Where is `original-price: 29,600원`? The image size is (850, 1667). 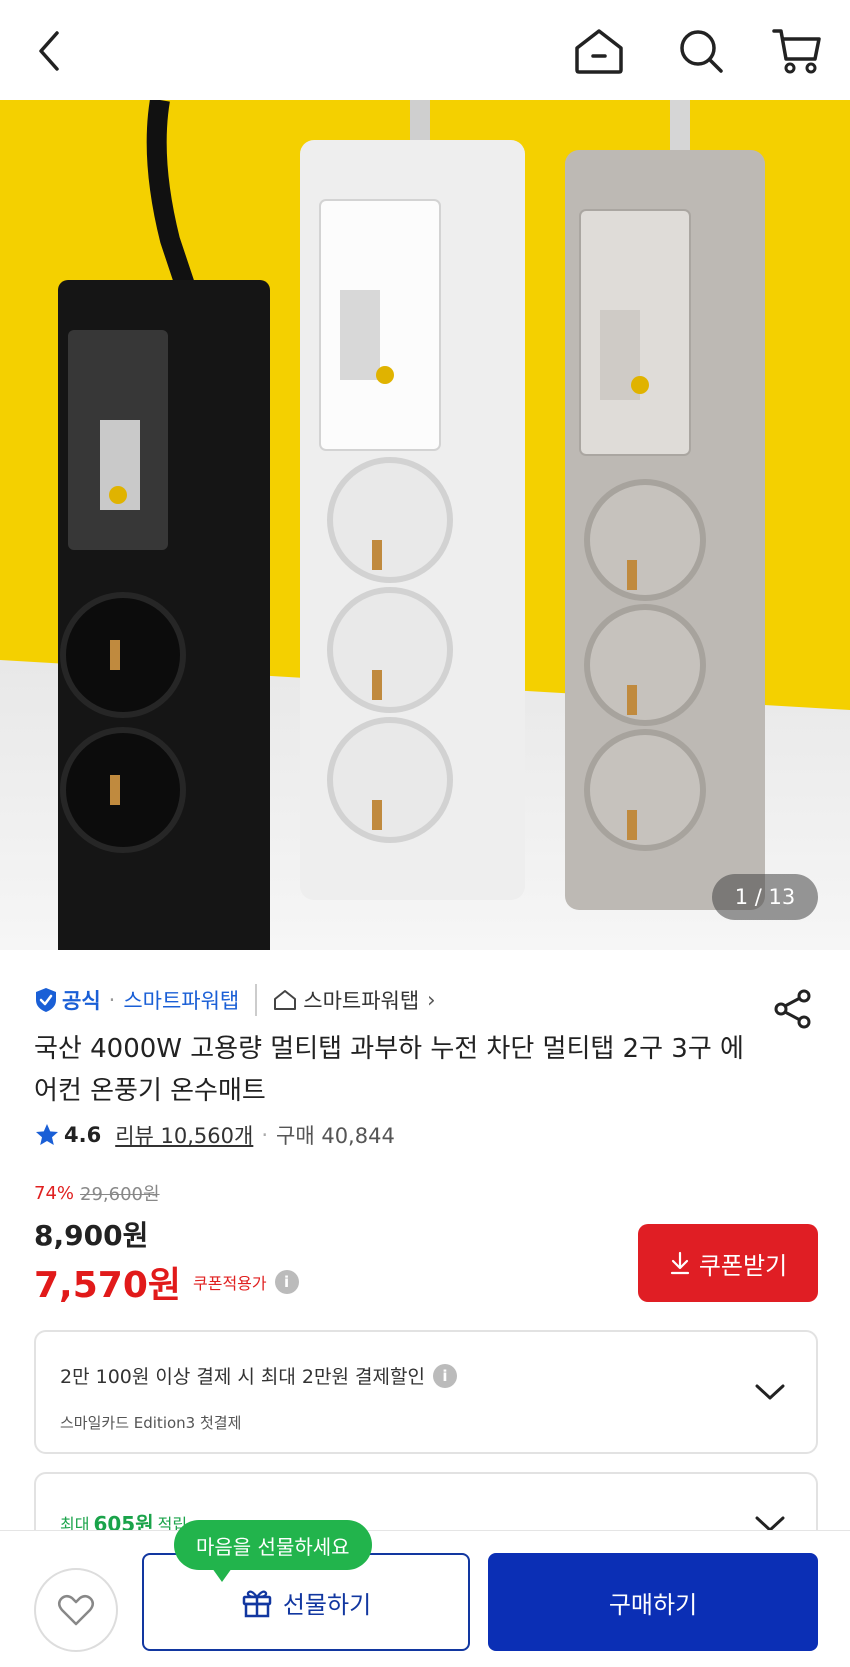
original-price: 29,600원 is located at coordinates (120, 1194).